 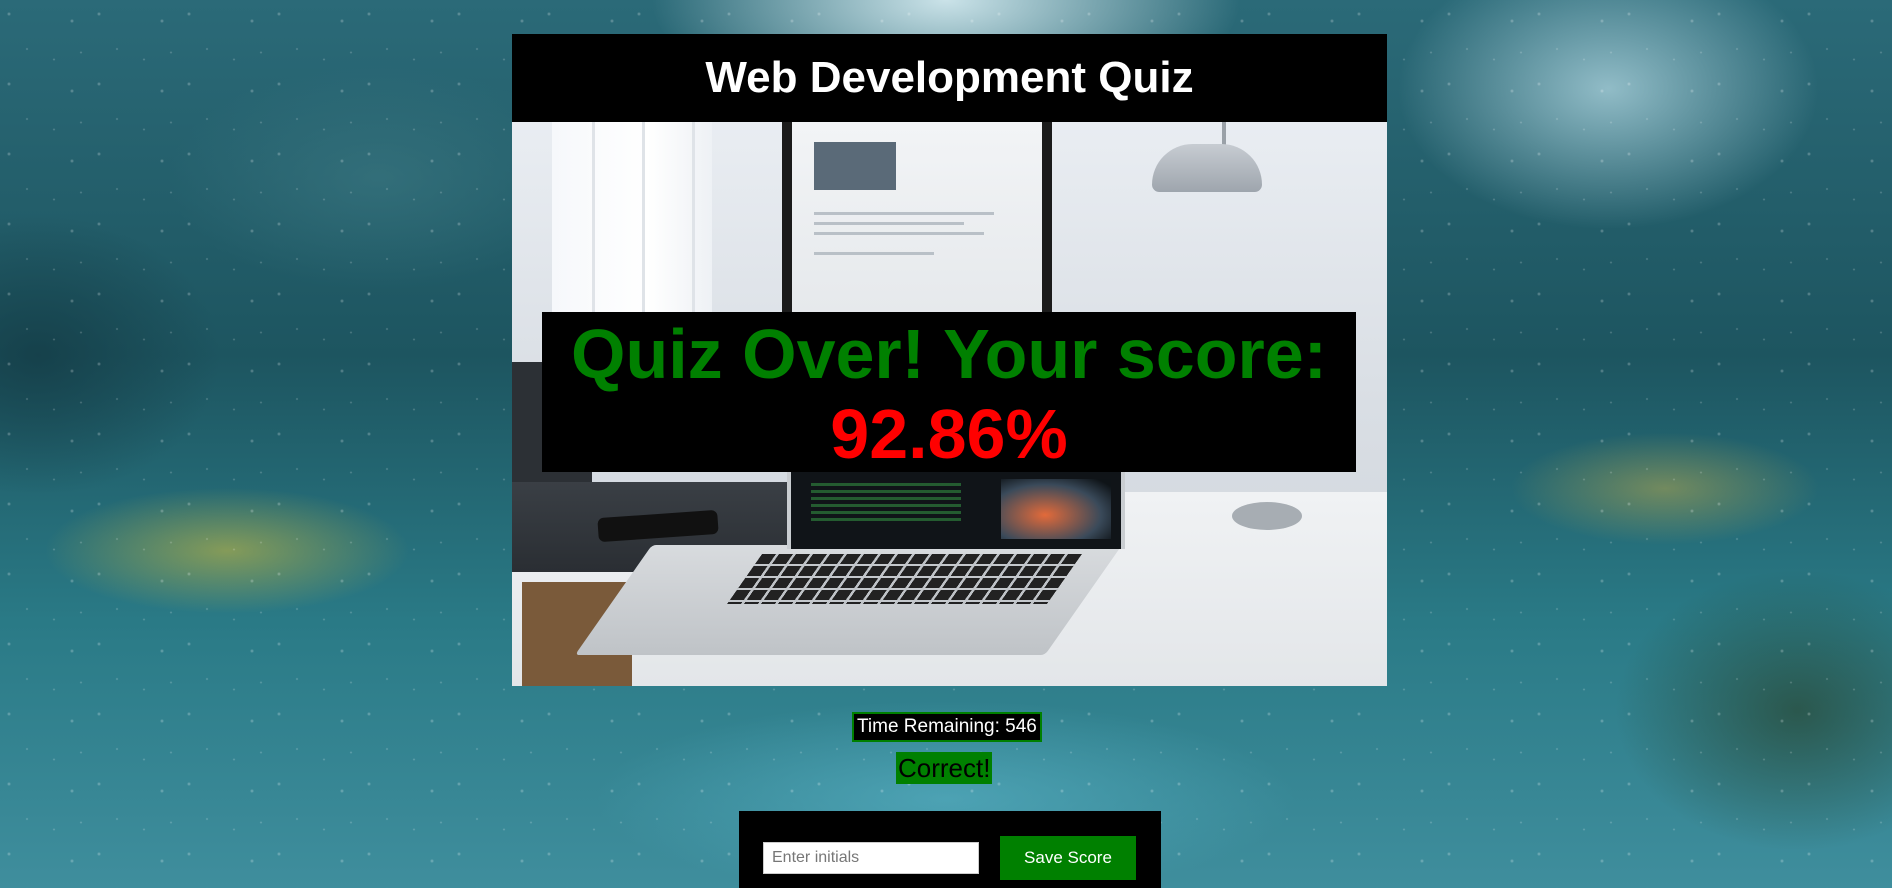 I want to click on monitor-illustration, so click(x=917, y=222).